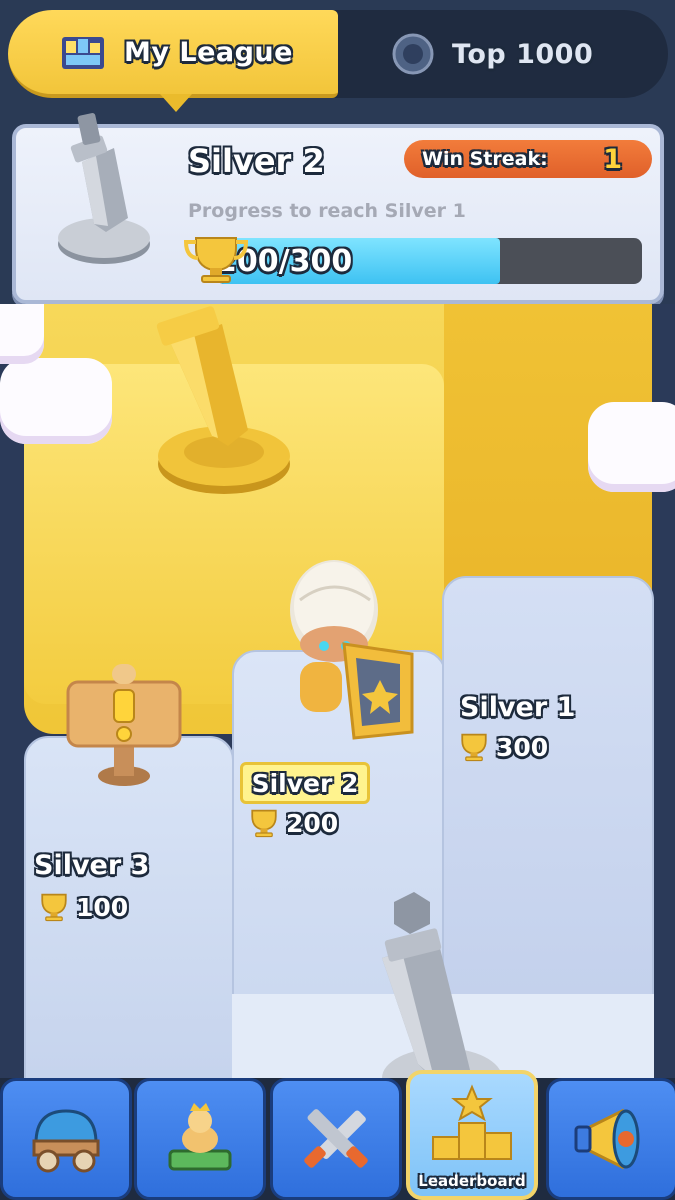 Image resolution: width=675 pixels, height=1200 pixels. What do you see at coordinates (92, 865) in the screenshot?
I see `tier-silver-3-name: Silver 3` at bounding box center [92, 865].